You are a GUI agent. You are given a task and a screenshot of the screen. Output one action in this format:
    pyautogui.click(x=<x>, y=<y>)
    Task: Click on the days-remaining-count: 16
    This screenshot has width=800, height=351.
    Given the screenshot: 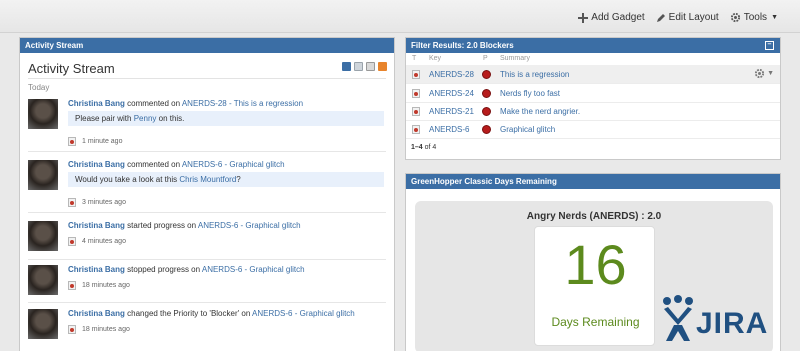 What is the action you would take?
    pyautogui.click(x=595, y=264)
    